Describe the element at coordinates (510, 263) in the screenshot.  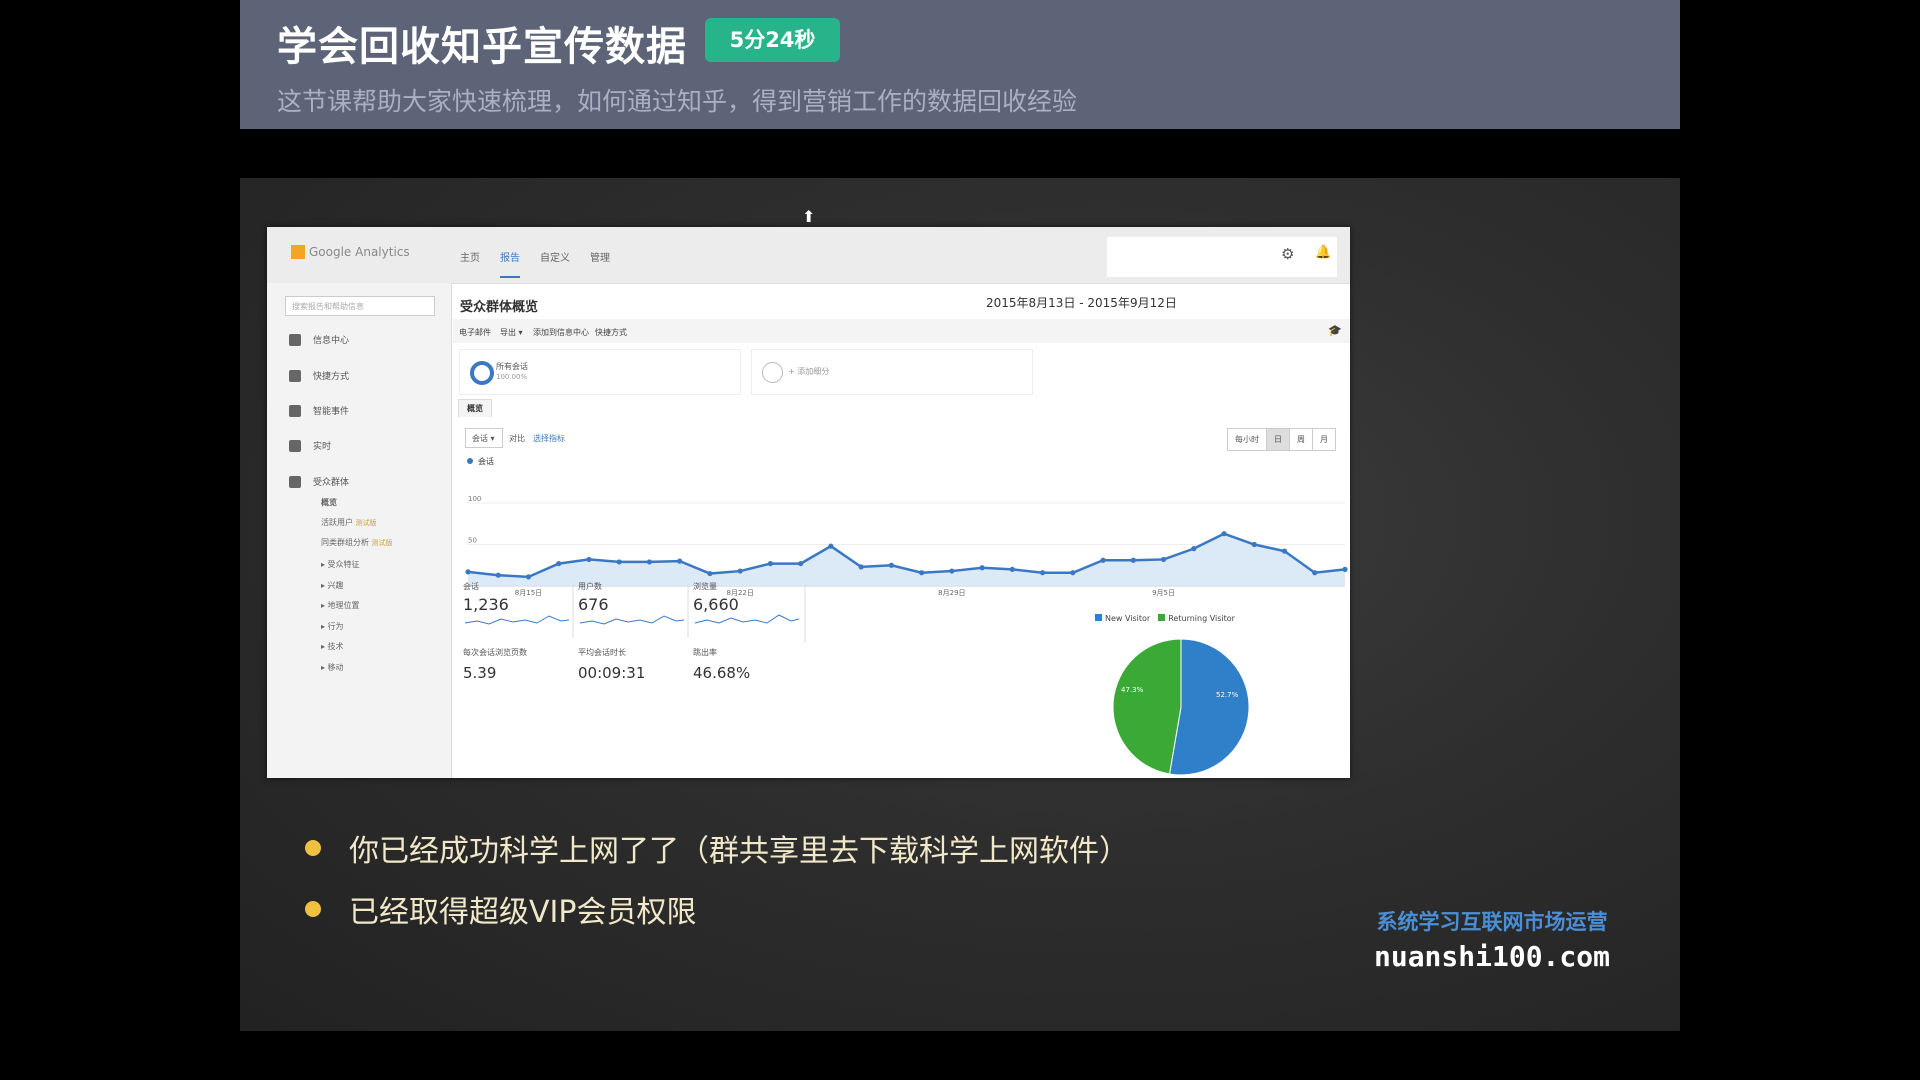
I see `tab-reports: 报告` at that location.